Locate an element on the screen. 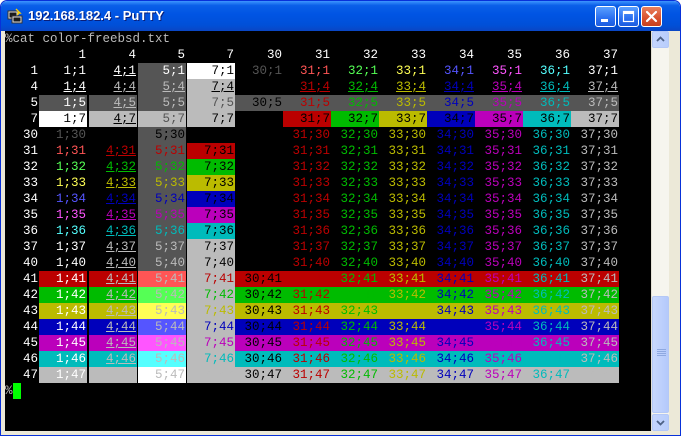 Image resolution: width=681 pixels, height=436 pixels. ansi-cell: 36;43 is located at coordinates (547, 311).